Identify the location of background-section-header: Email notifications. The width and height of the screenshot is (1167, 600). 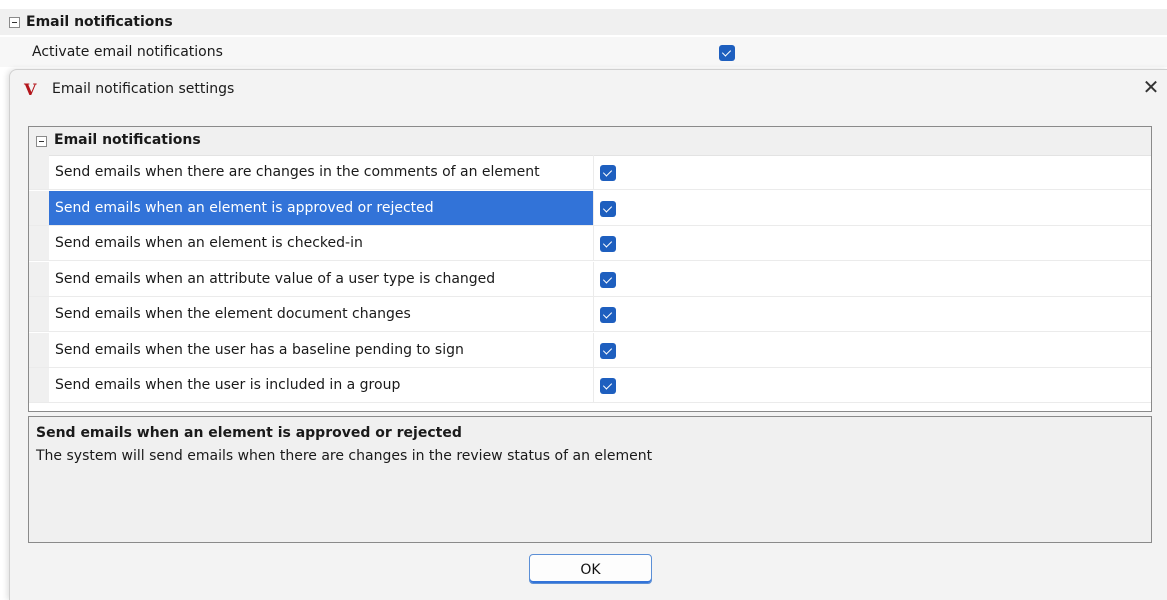
(583, 22).